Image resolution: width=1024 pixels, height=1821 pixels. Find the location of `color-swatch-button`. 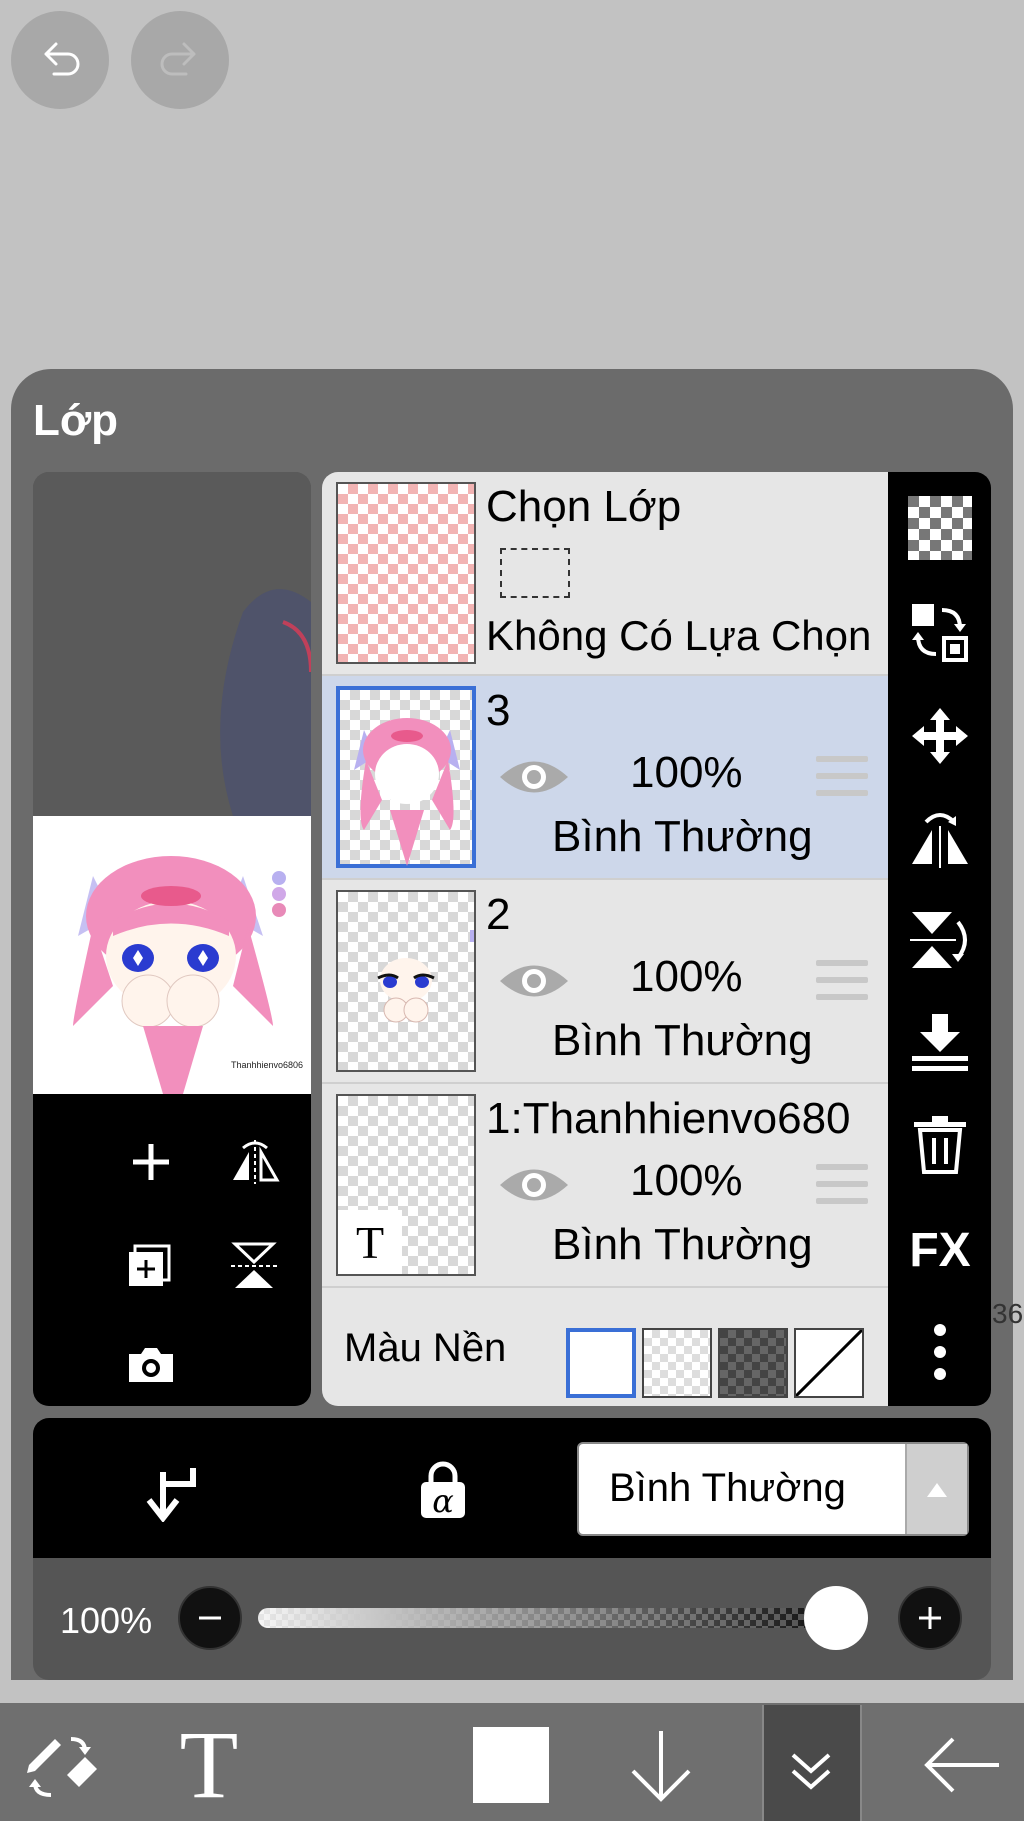

color-swatch-button is located at coordinates (511, 1765).